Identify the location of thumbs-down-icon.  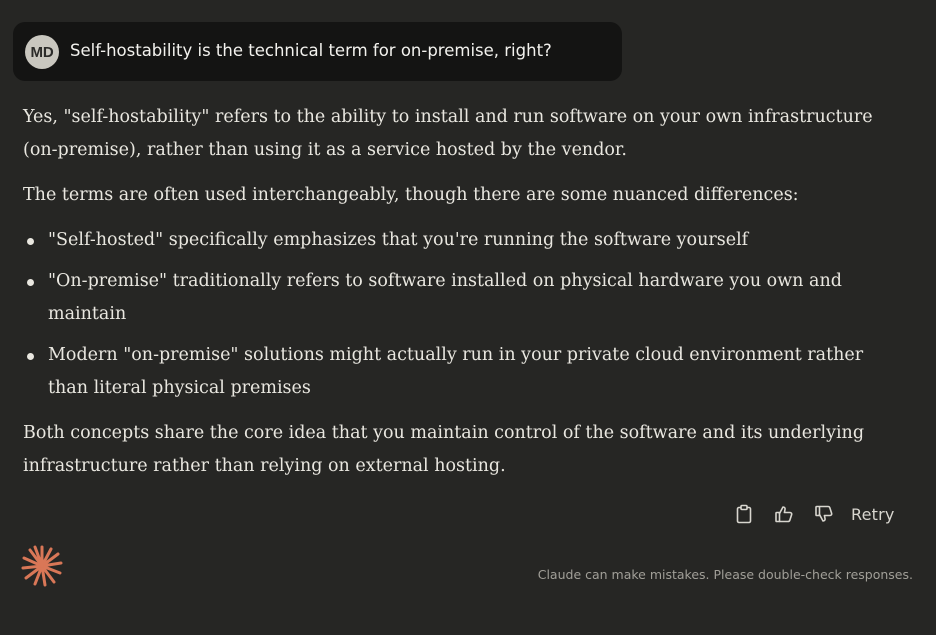
(824, 513).